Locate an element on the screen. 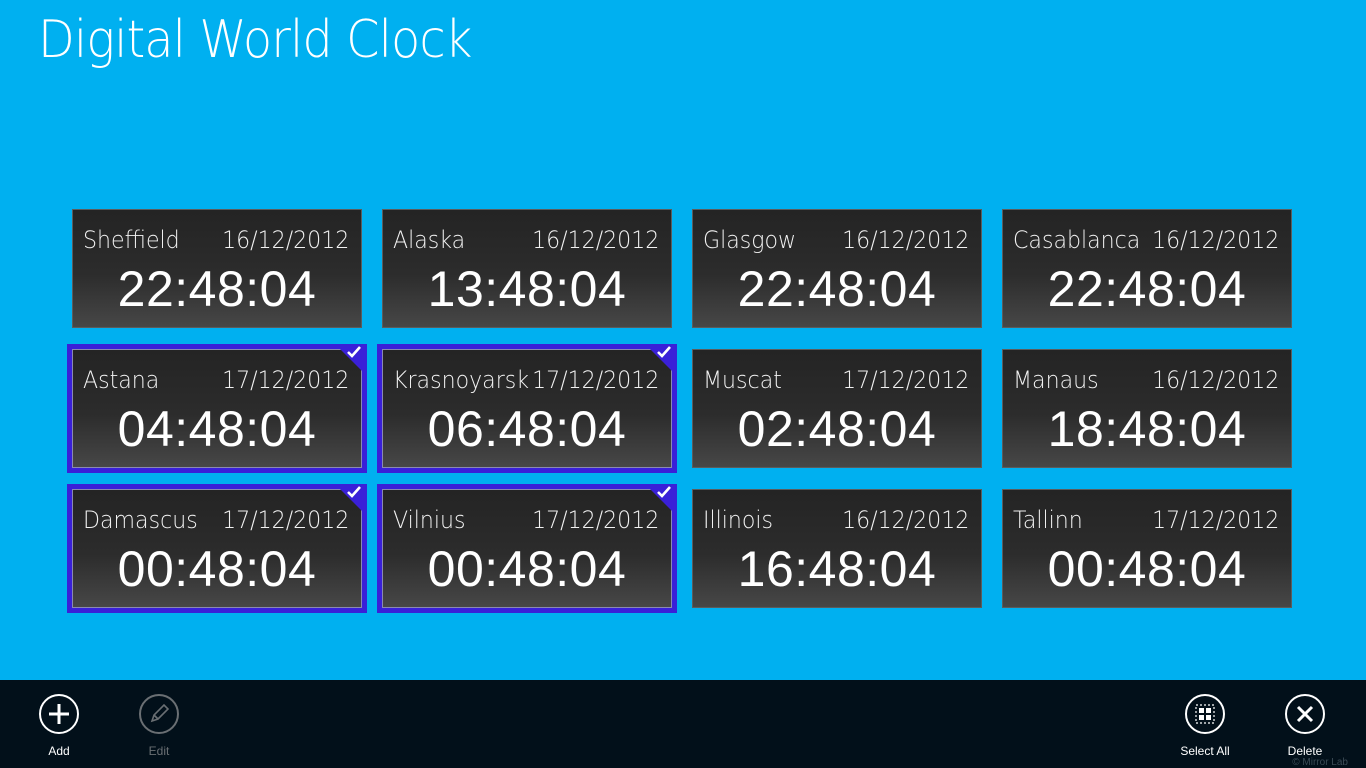 Image resolution: width=1366 pixels, height=768 pixels. add-button: Add is located at coordinates (59, 726).